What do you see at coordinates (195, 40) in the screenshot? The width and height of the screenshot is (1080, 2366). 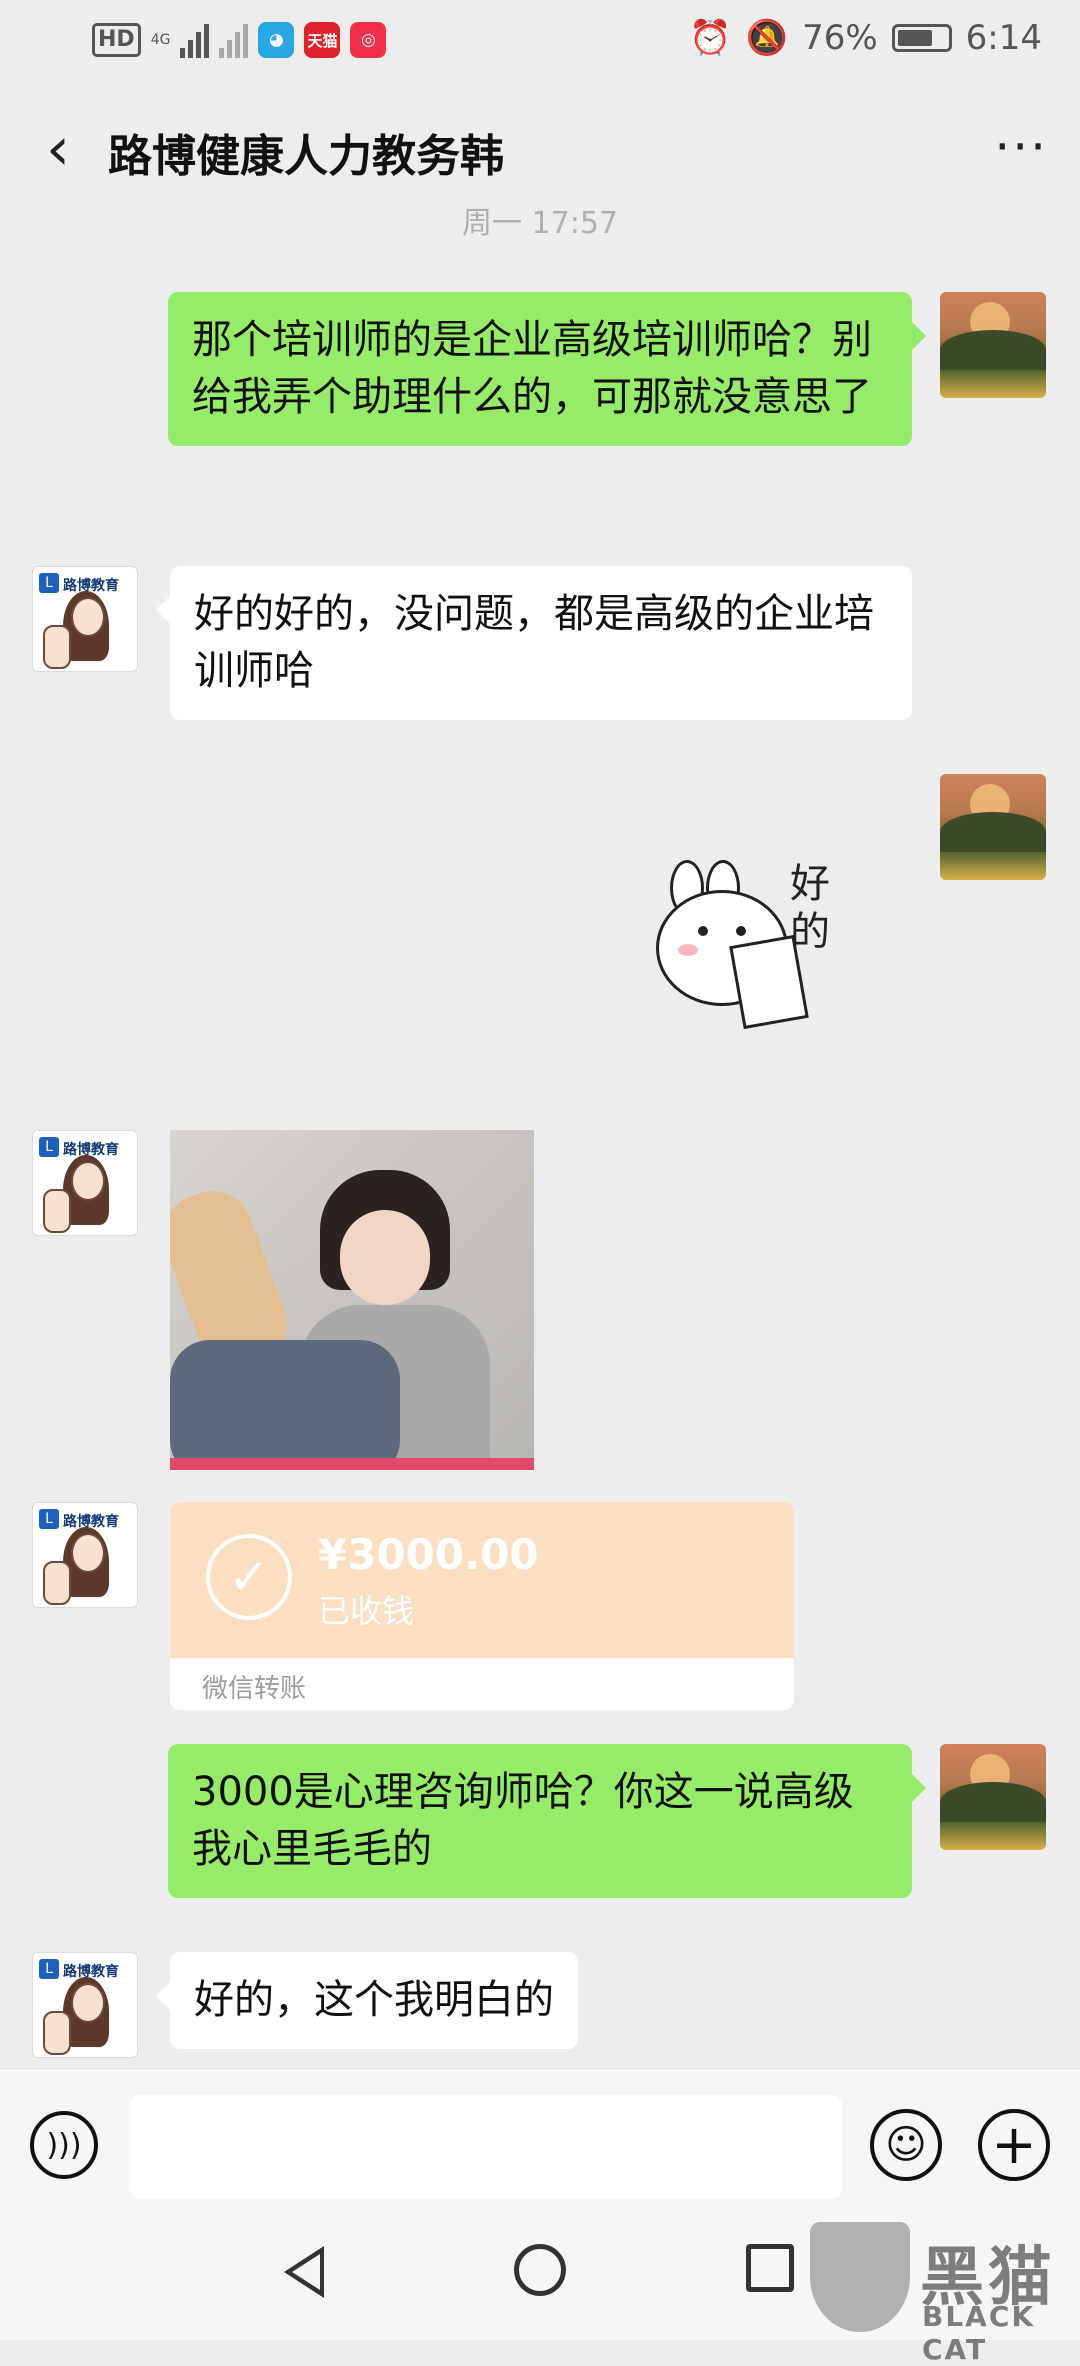 I see `signal-icon` at bounding box center [195, 40].